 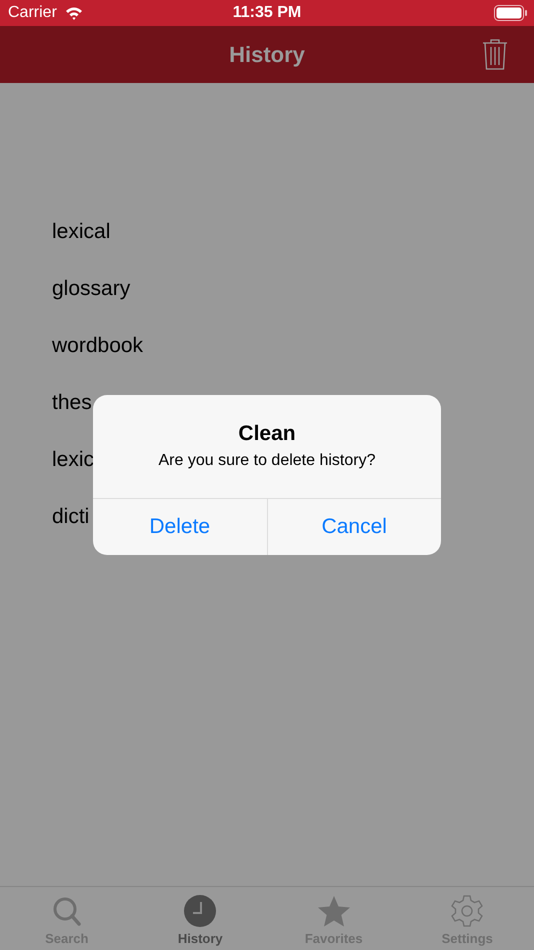 What do you see at coordinates (200, 911) in the screenshot?
I see `clock-icon` at bounding box center [200, 911].